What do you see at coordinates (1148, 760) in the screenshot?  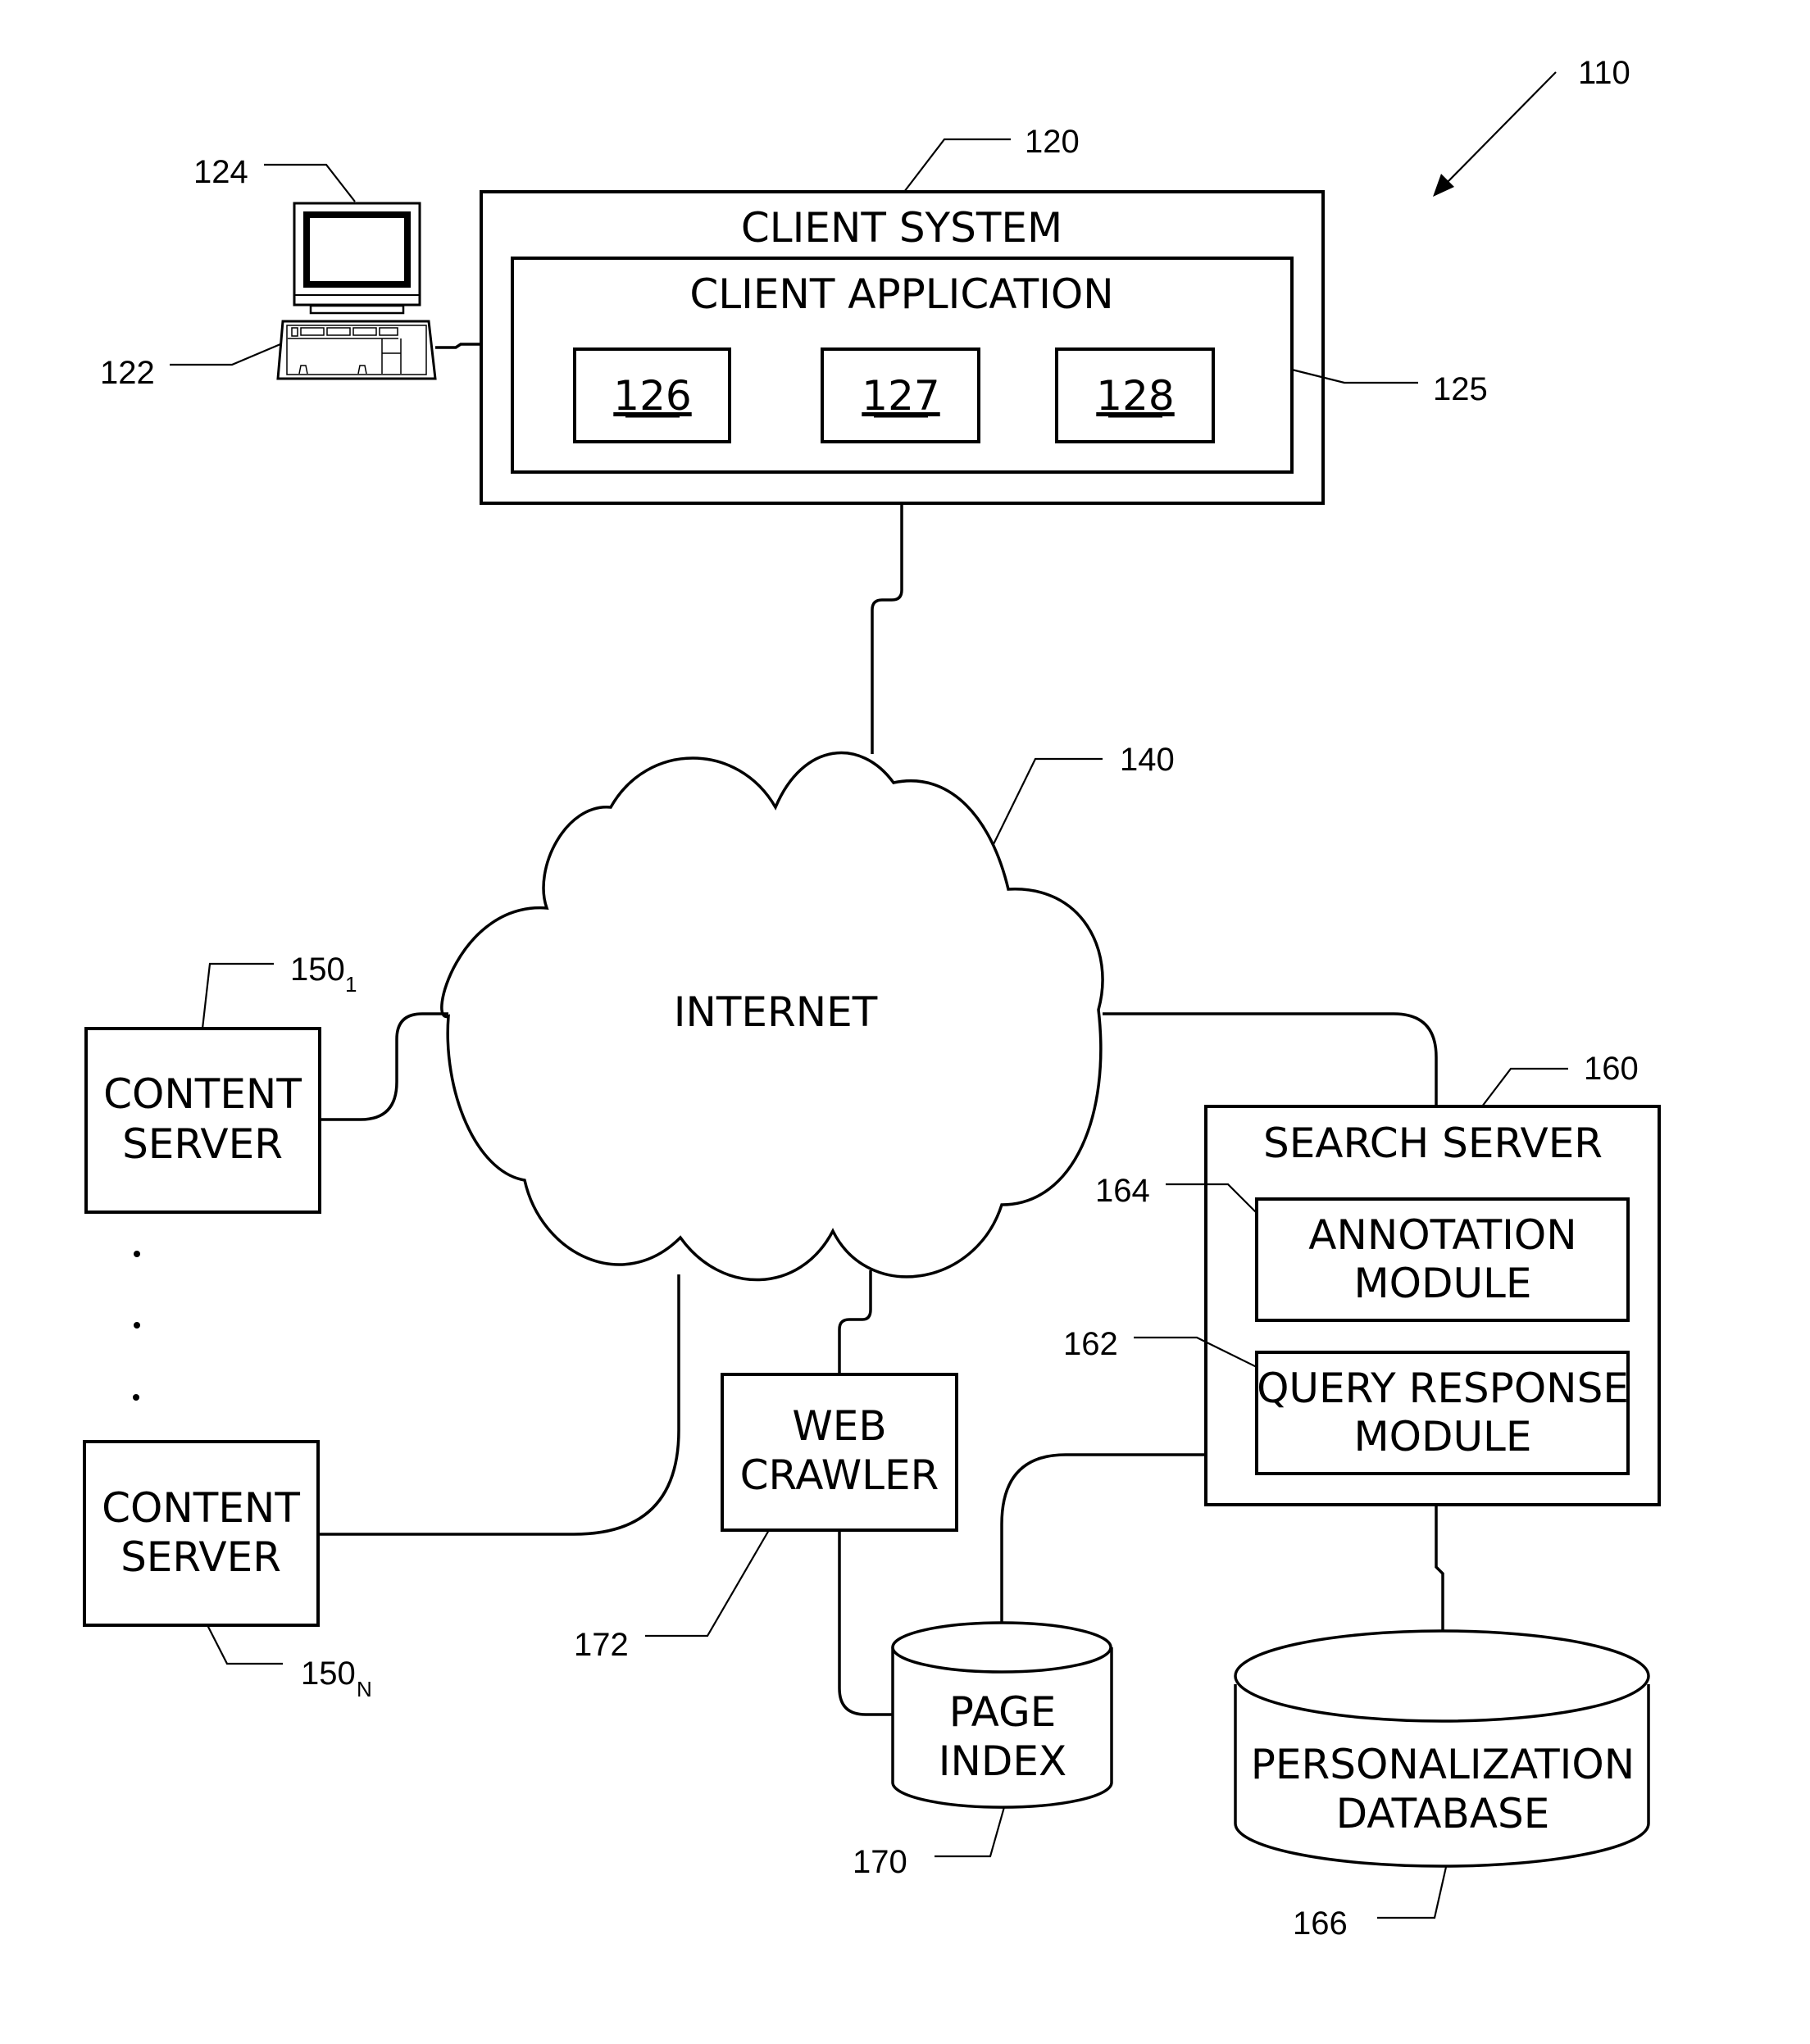 I see `ref-label-internet: 140` at bounding box center [1148, 760].